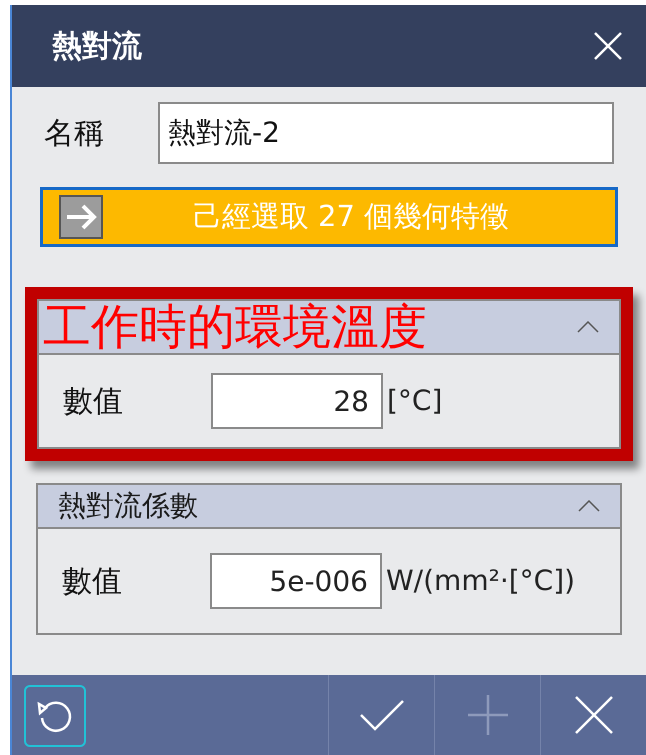 The width and height of the screenshot is (646, 755). What do you see at coordinates (386, 133) in the screenshot?
I see `name-field: 熱對流-2` at bounding box center [386, 133].